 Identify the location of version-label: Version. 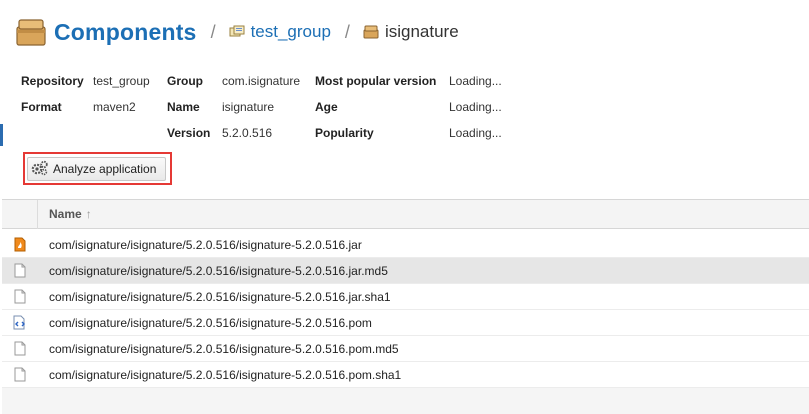
(189, 133).